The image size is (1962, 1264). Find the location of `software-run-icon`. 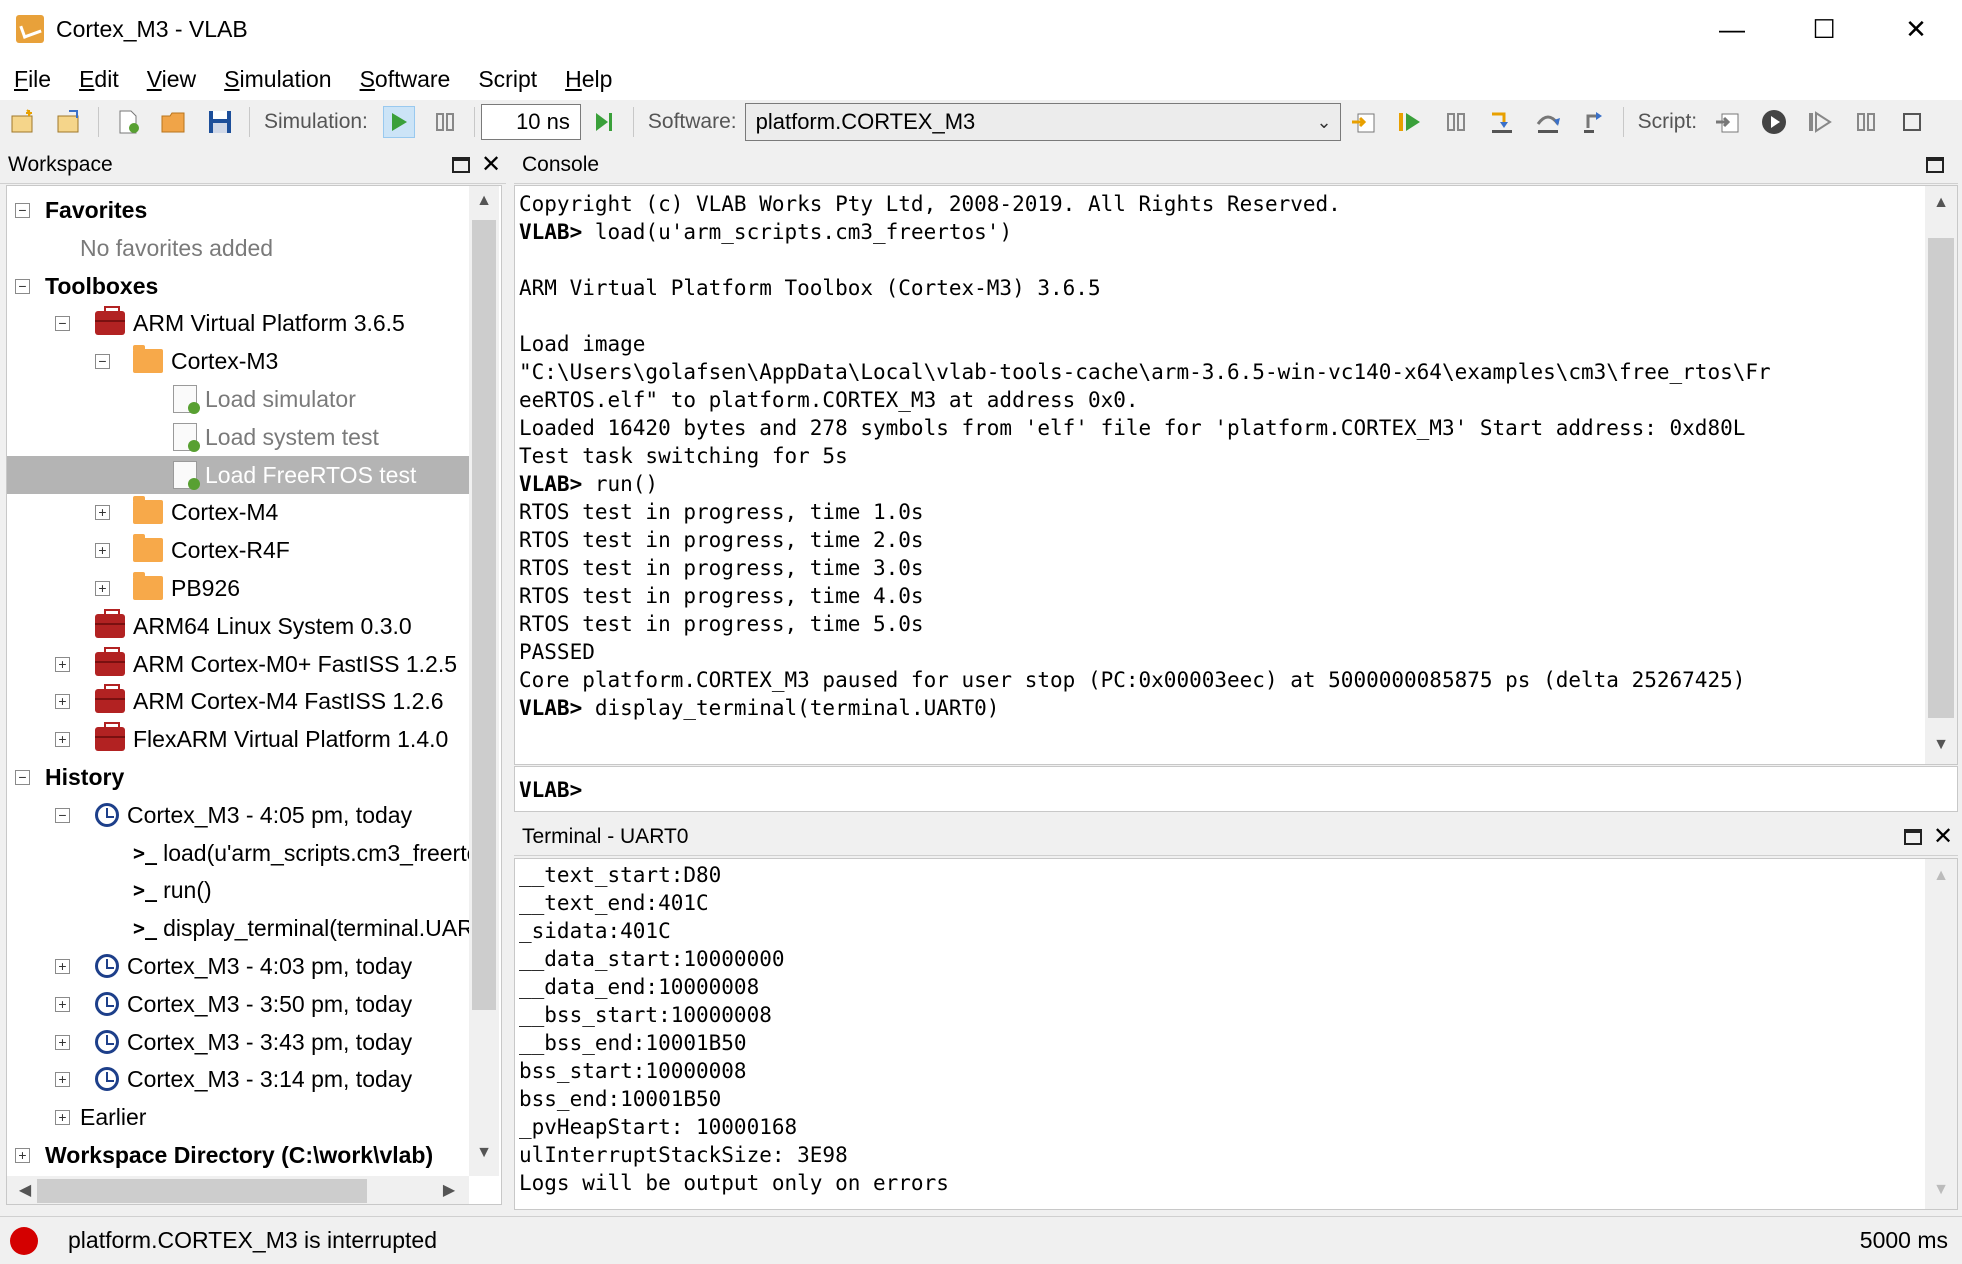

software-run-icon is located at coordinates (1410, 122).